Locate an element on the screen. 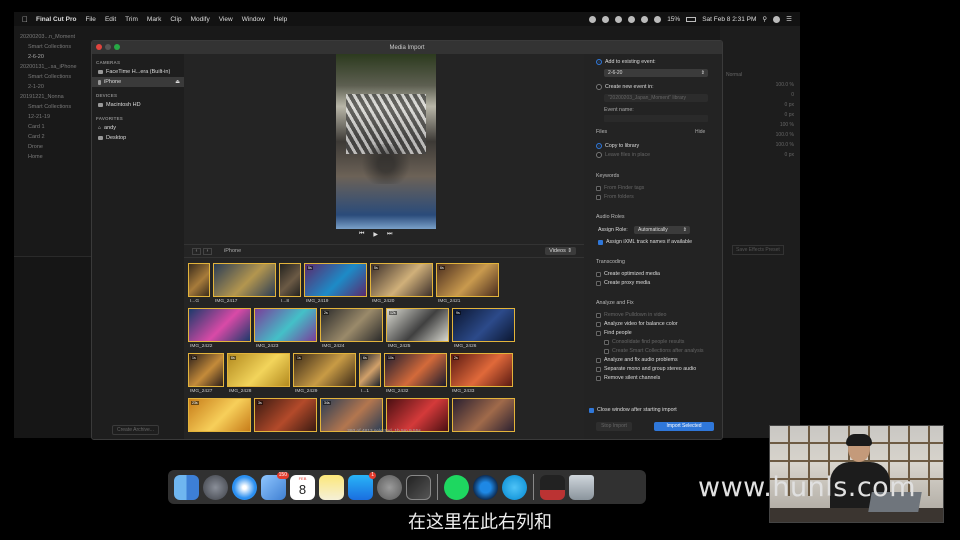 This screenshot has height=540, width=960. new-event-library-select: "20200203_Japan_Moment" library is located at coordinates (656, 98).